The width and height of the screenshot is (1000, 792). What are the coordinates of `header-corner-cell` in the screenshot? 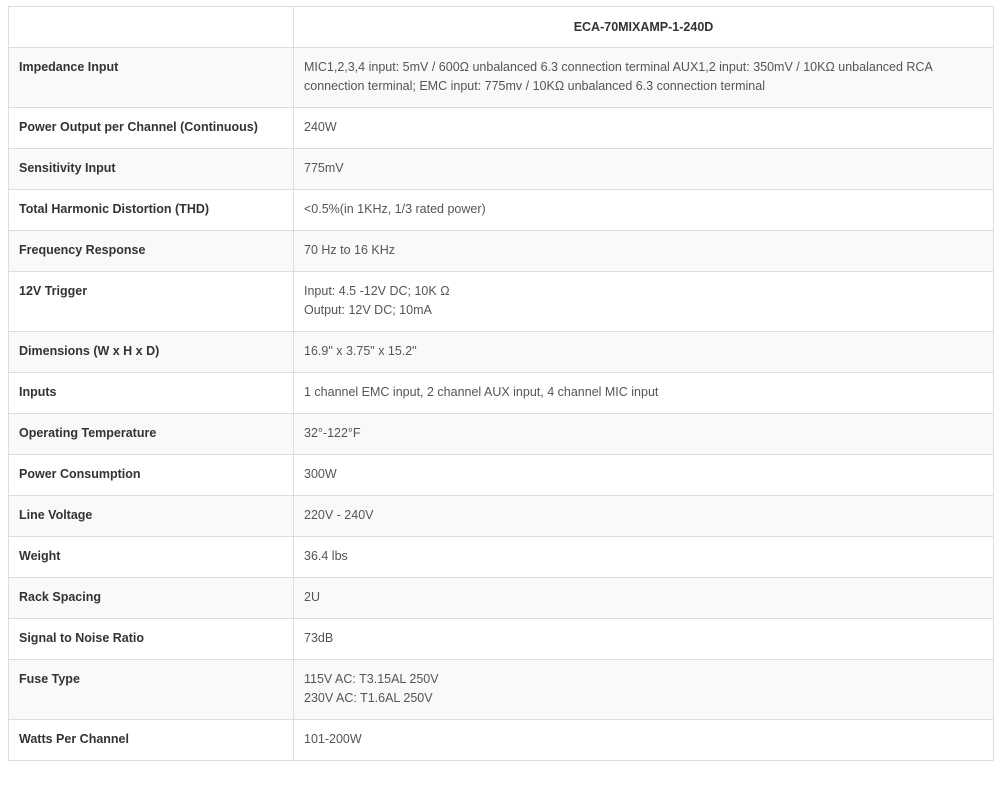 It's located at (151, 27).